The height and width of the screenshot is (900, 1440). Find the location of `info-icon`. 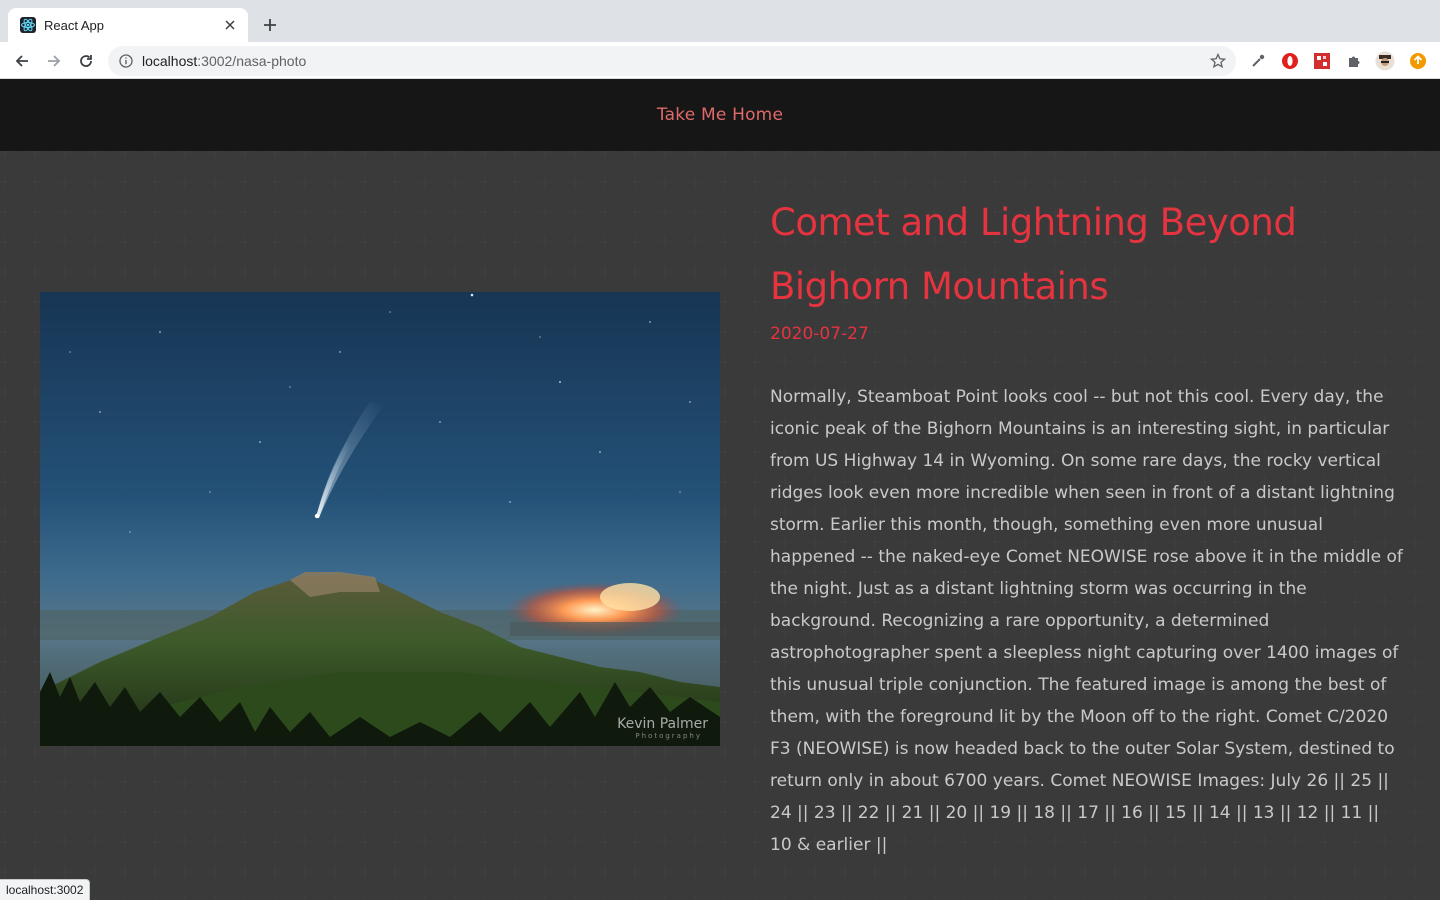

info-icon is located at coordinates (126, 61).